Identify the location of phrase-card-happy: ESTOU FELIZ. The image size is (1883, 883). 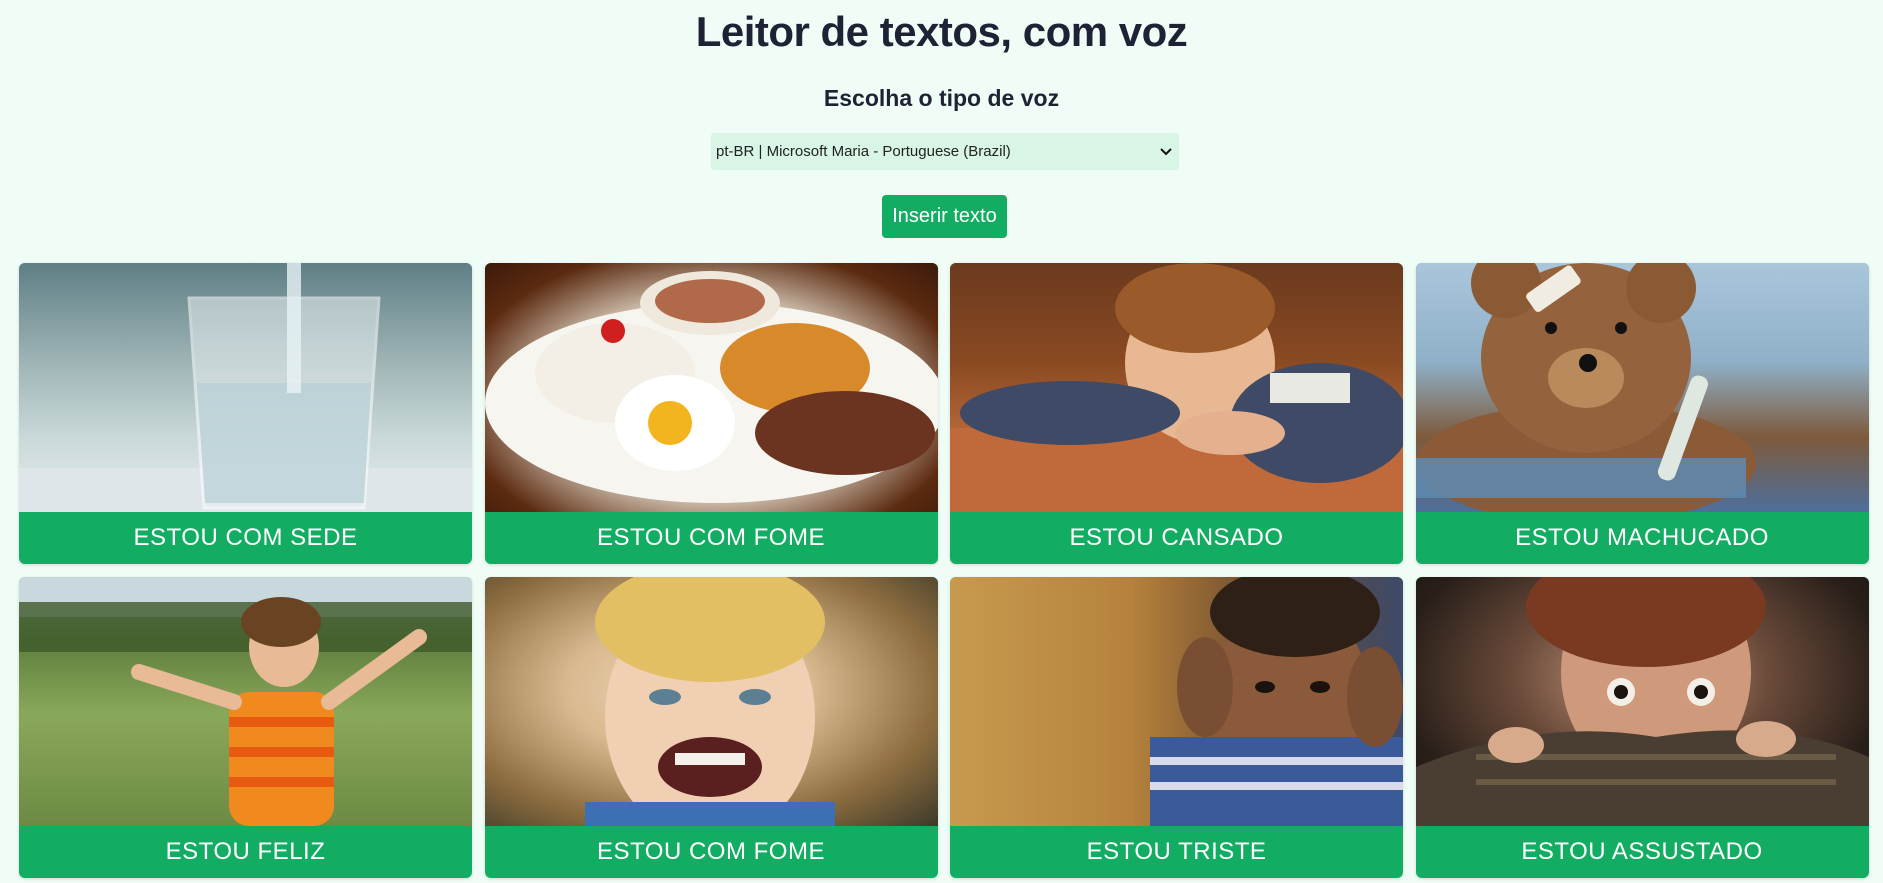
(245, 727).